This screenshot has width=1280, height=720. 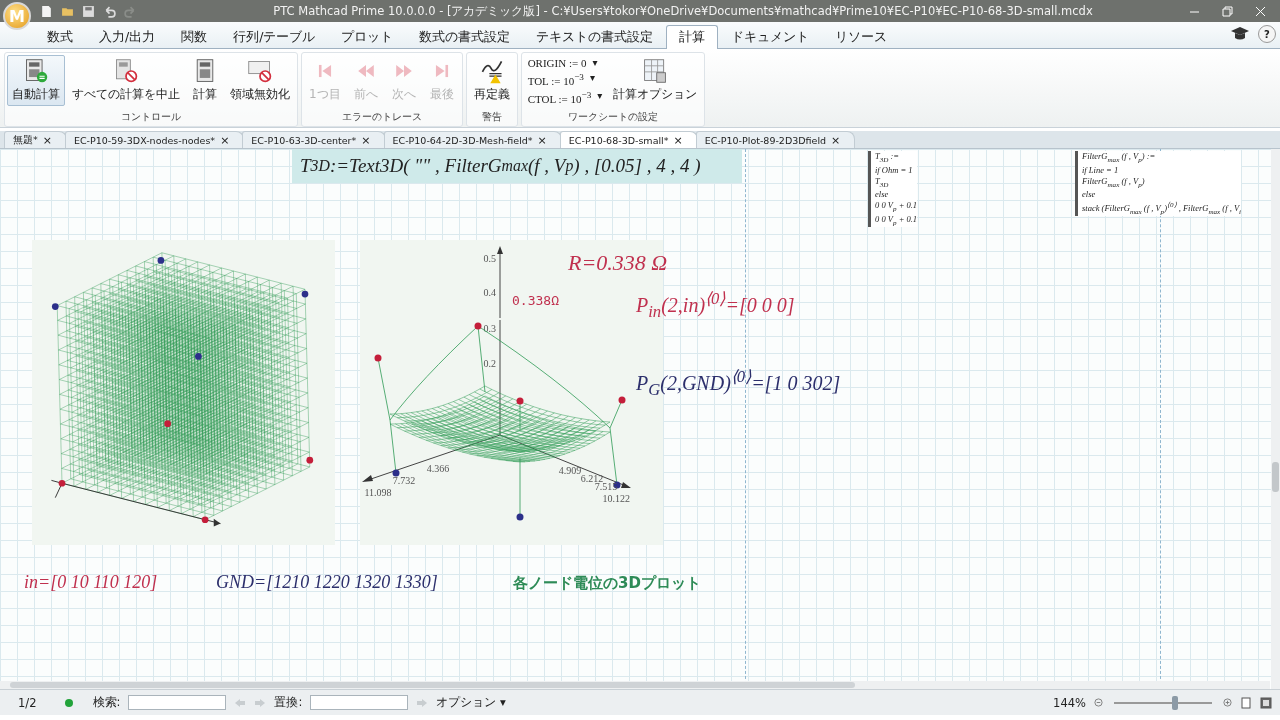 What do you see at coordinates (274, 36) in the screenshot?
I see `ribbon-tab: 行列/テーブル` at bounding box center [274, 36].